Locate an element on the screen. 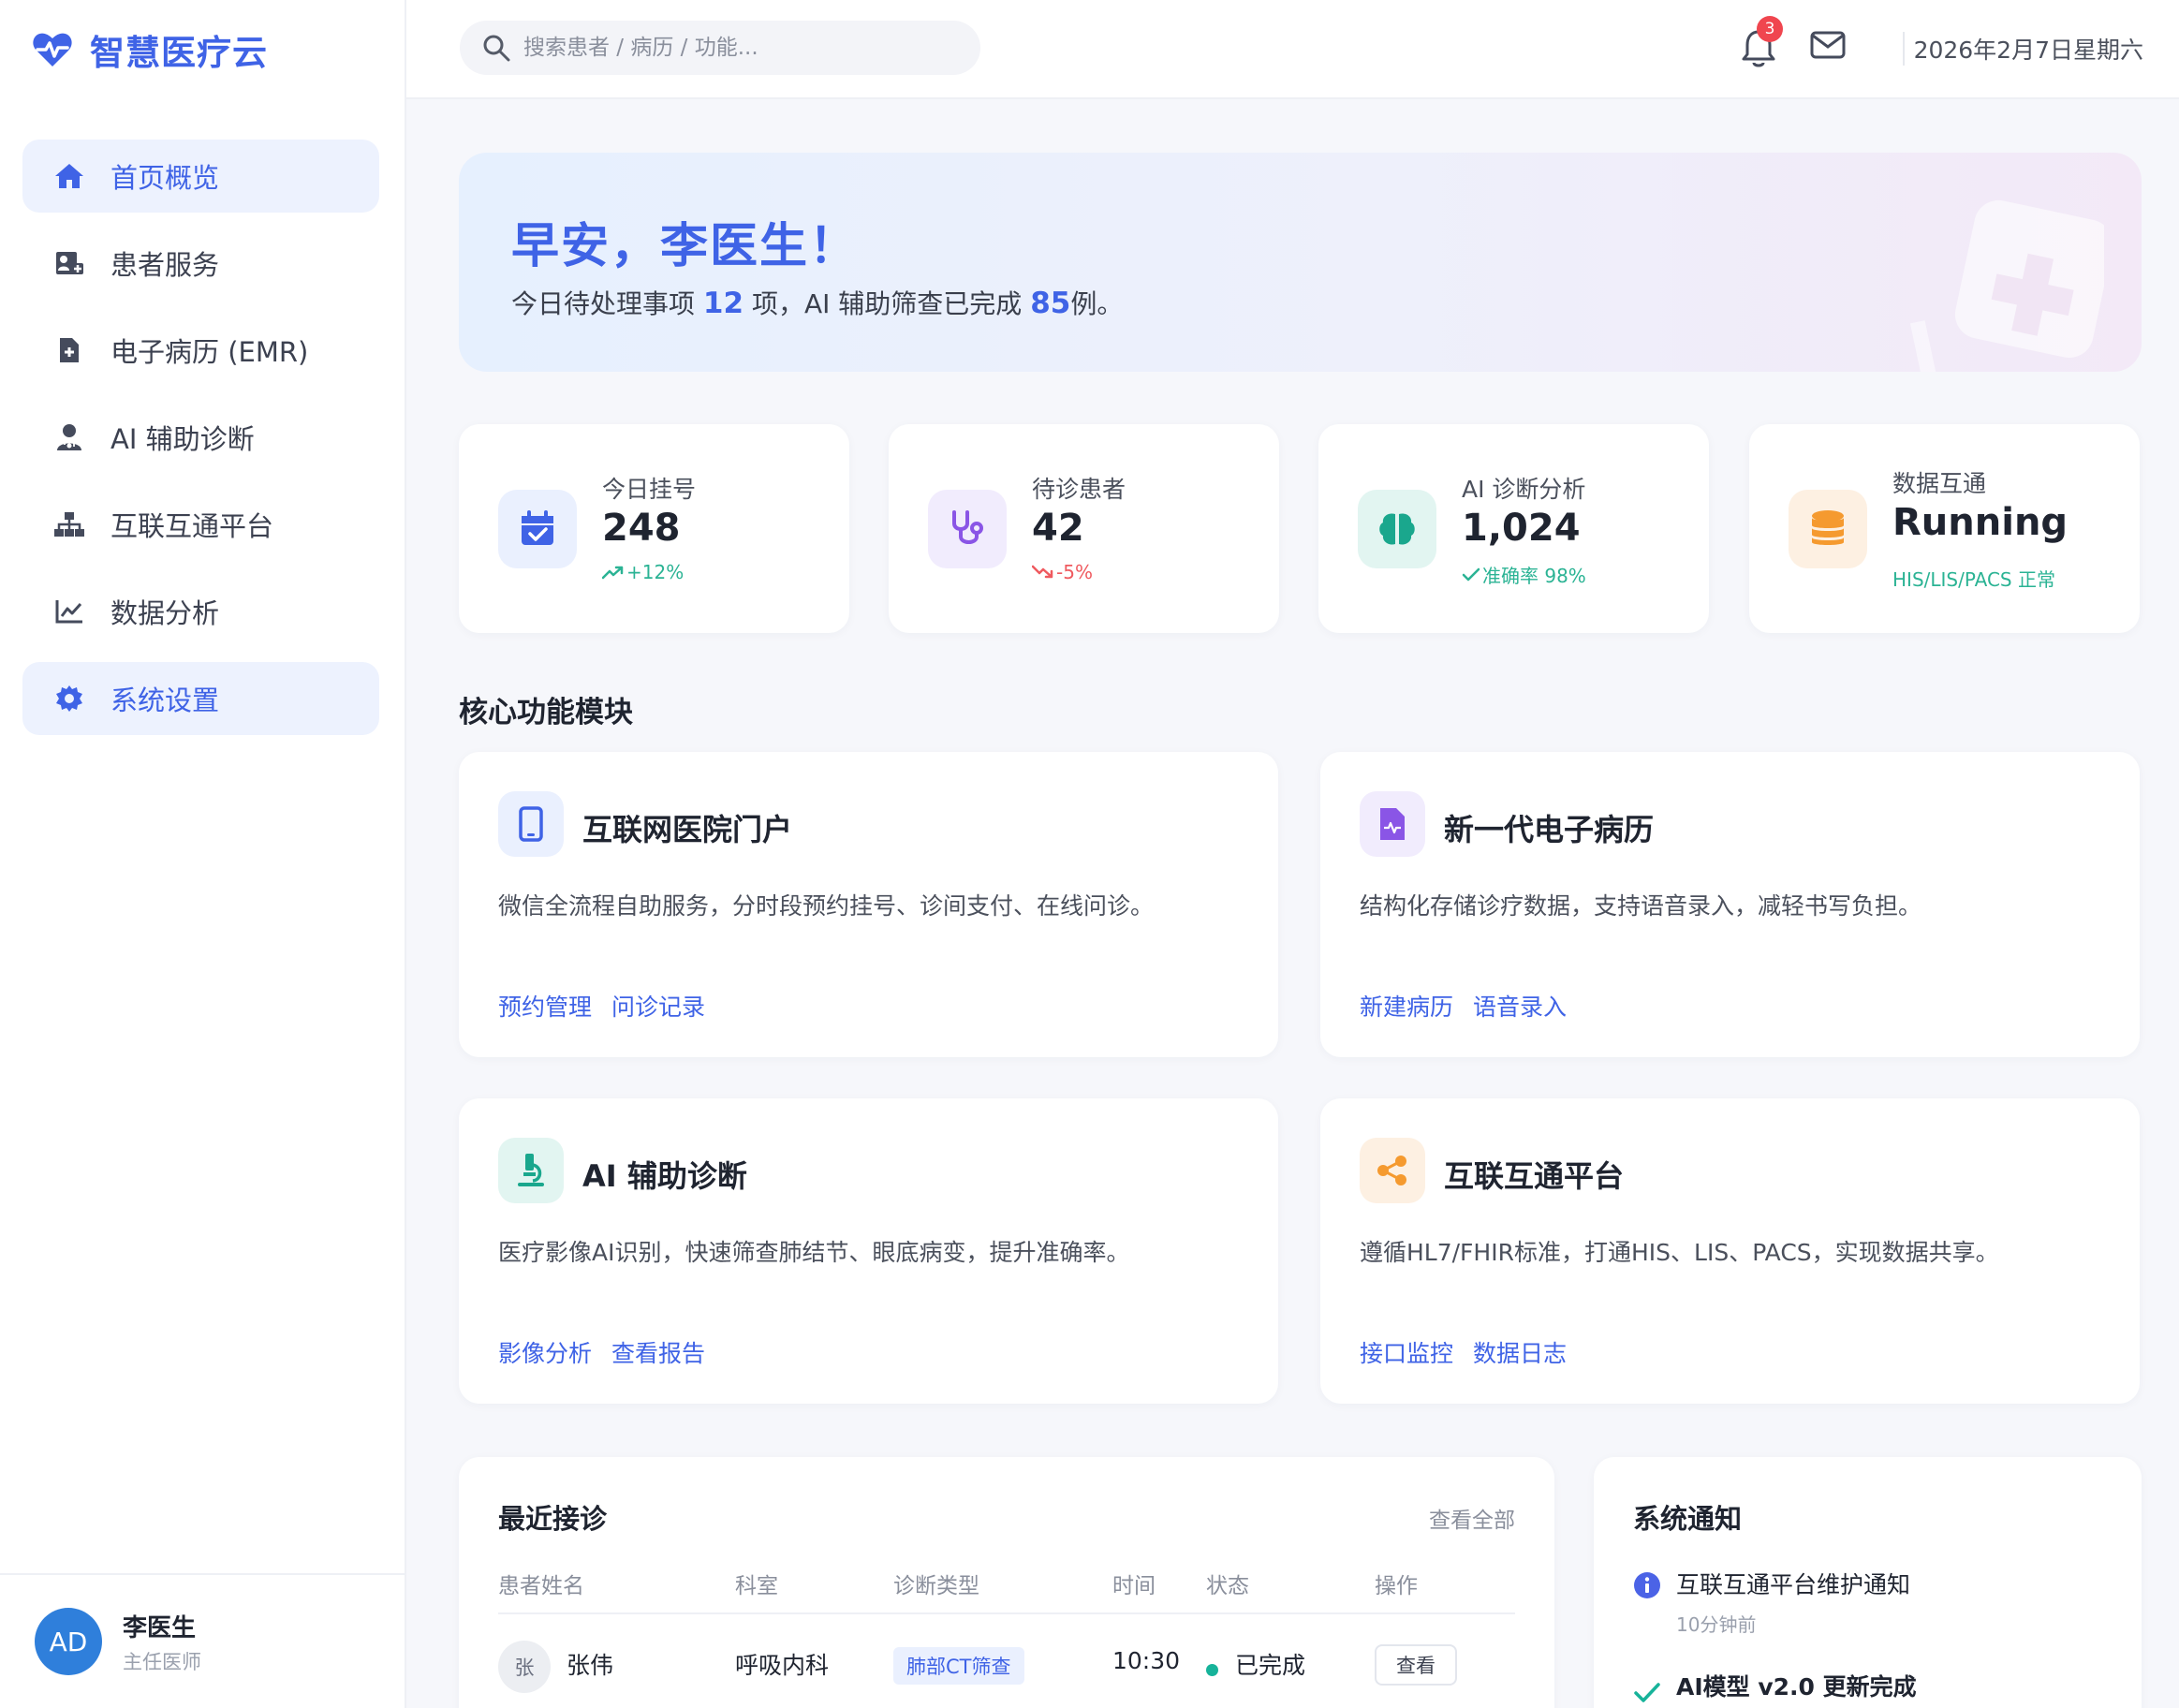 Image resolution: width=2179 pixels, height=1708 pixels. sidebar-item-interop: 互联互通平台 is located at coordinates (201, 524).